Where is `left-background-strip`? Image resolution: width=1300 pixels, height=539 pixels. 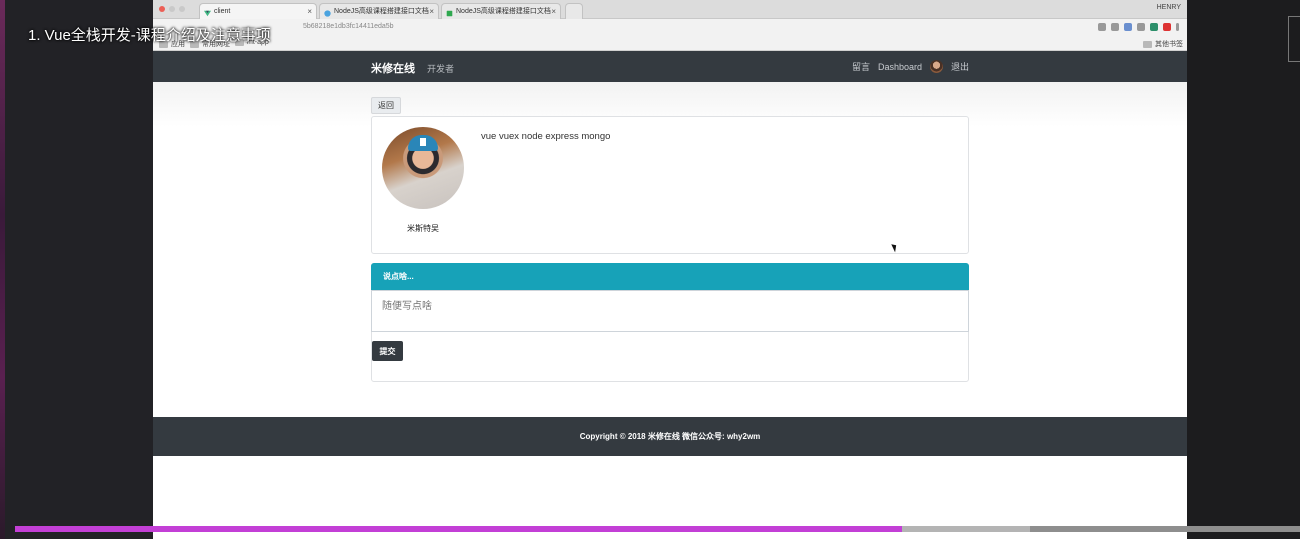 left-background-strip is located at coordinates (2, 269).